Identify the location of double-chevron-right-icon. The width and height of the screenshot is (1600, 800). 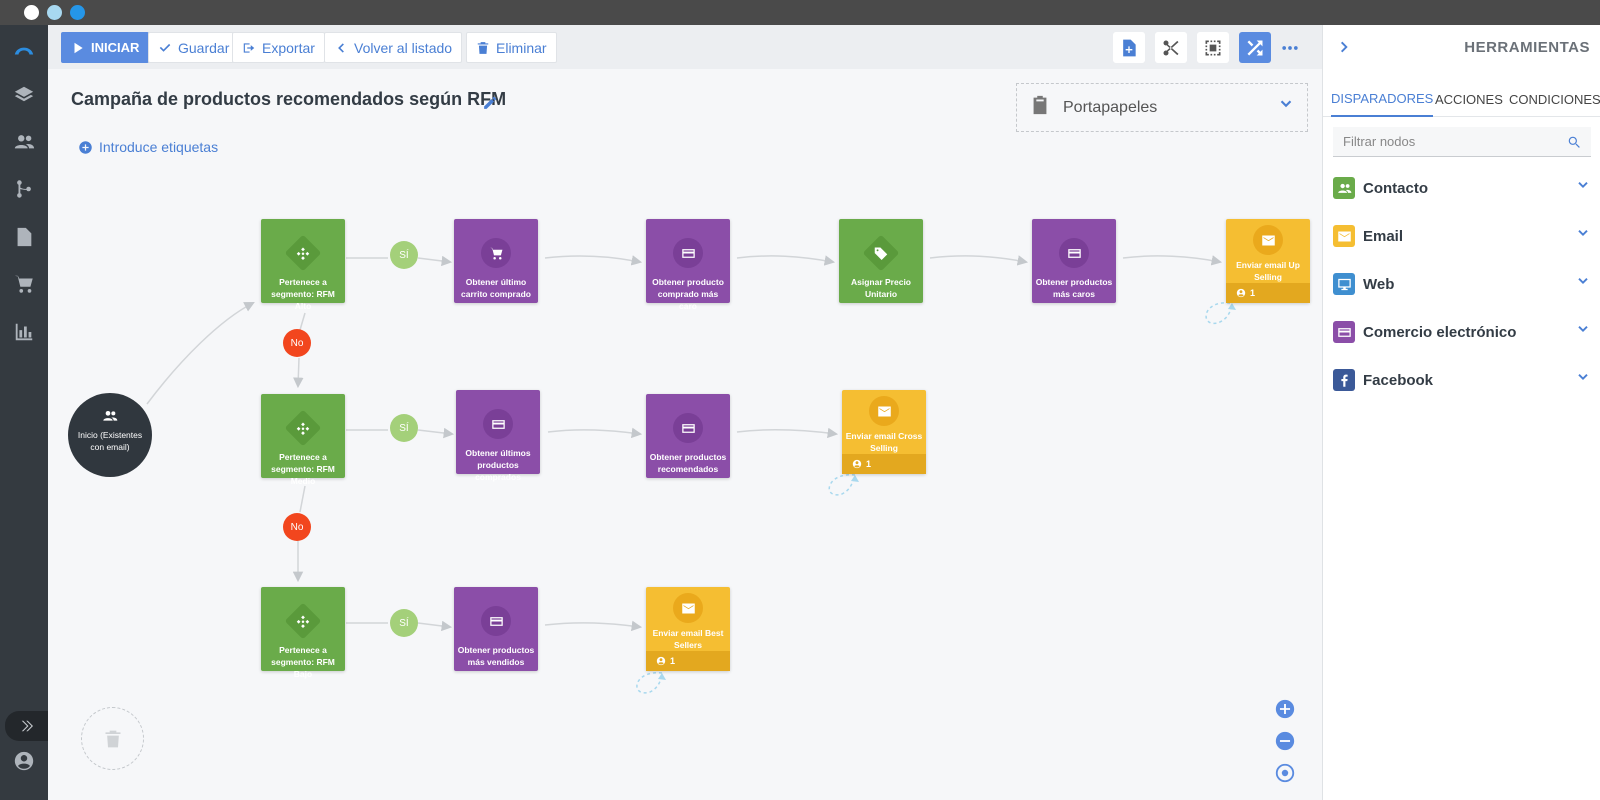
(27, 726).